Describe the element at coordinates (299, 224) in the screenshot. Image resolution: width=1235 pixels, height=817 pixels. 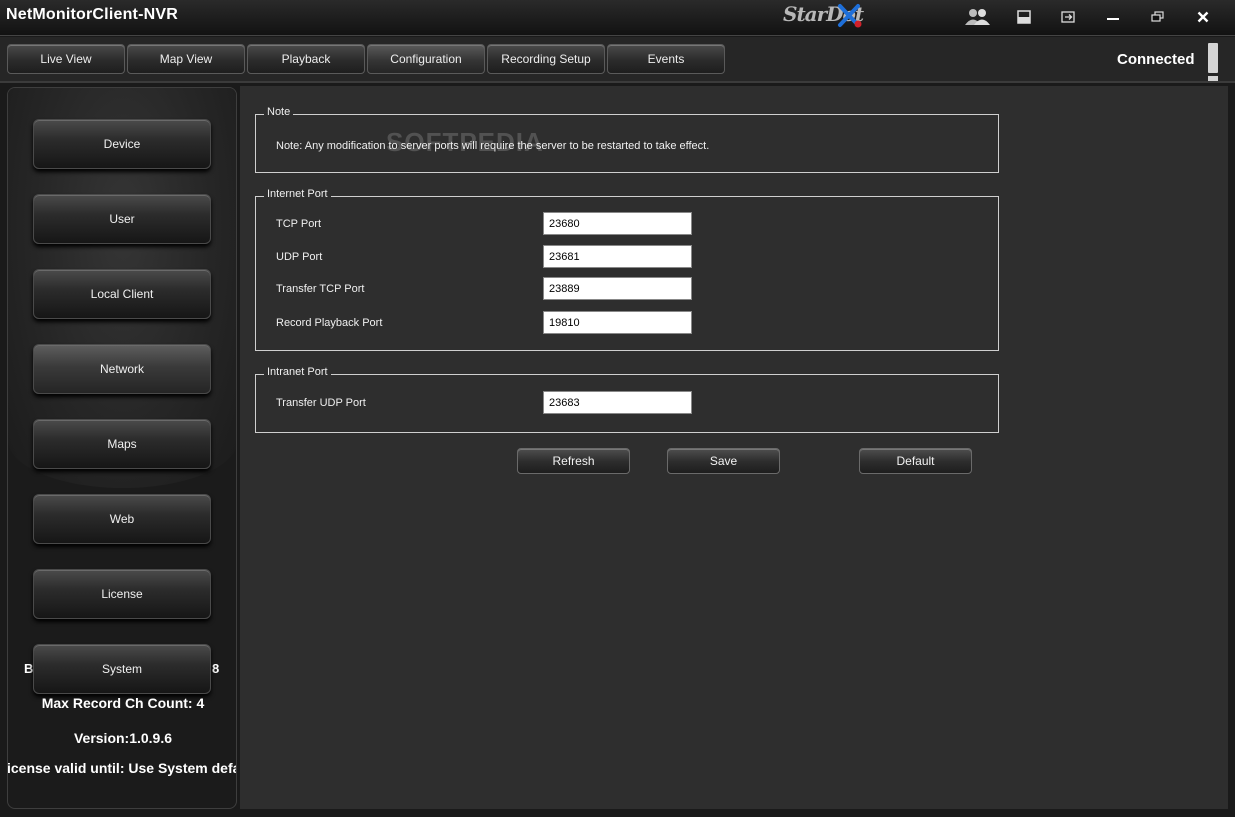
I see `tcp-port-label: TCP Port` at that location.